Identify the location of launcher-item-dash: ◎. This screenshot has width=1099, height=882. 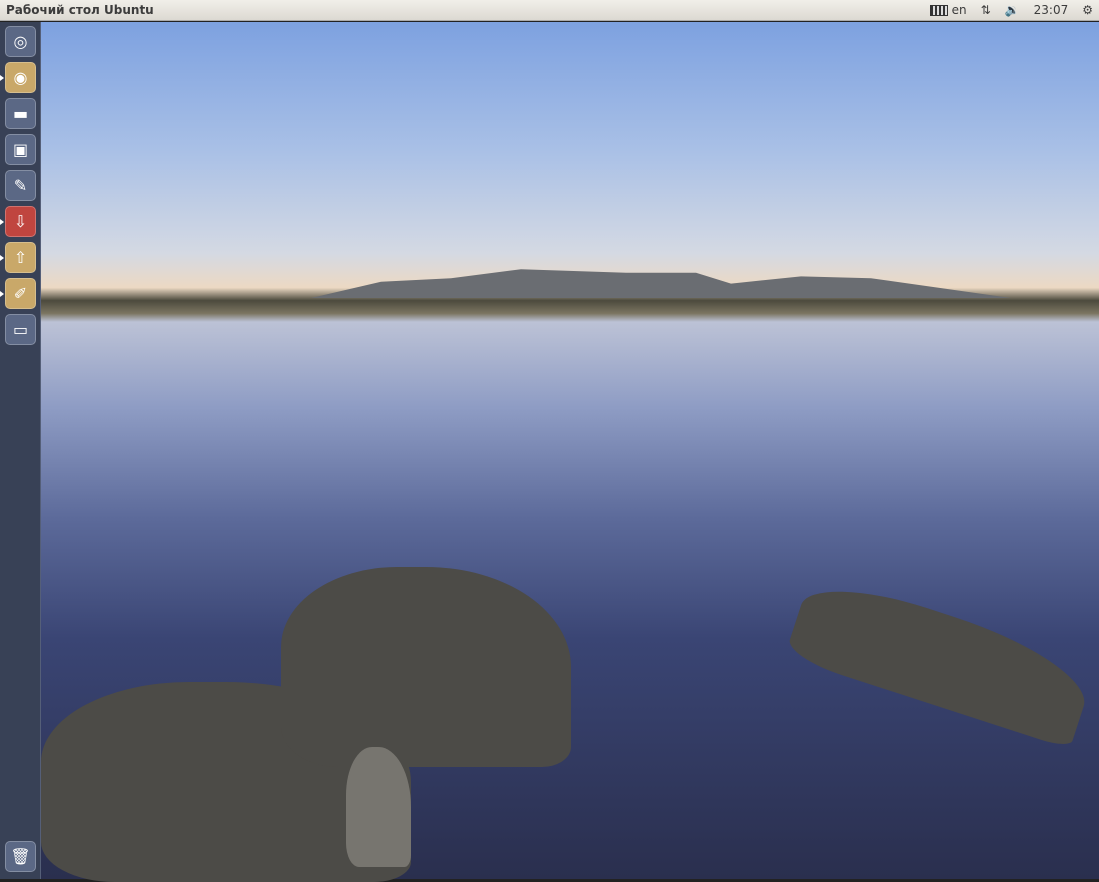
(20, 41).